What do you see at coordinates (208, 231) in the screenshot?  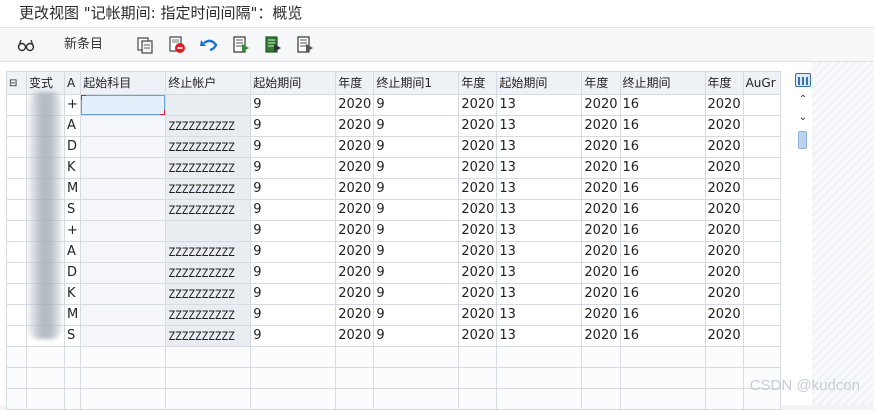 I see `end-account-cell` at bounding box center [208, 231].